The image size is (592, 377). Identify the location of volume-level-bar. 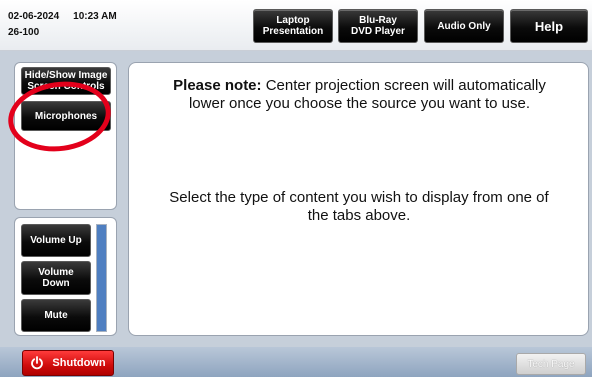
(101, 278).